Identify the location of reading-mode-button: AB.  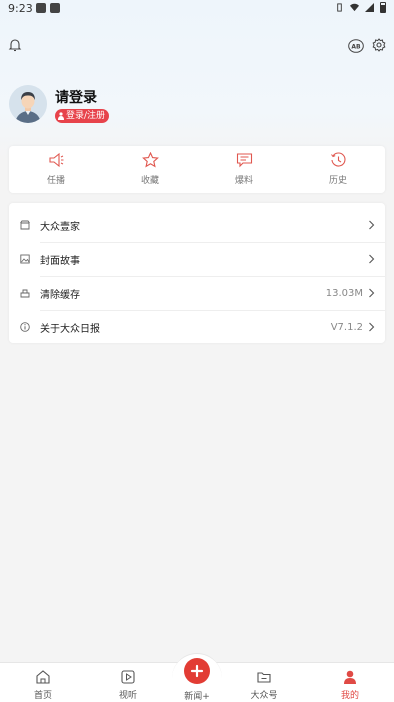
(356, 45).